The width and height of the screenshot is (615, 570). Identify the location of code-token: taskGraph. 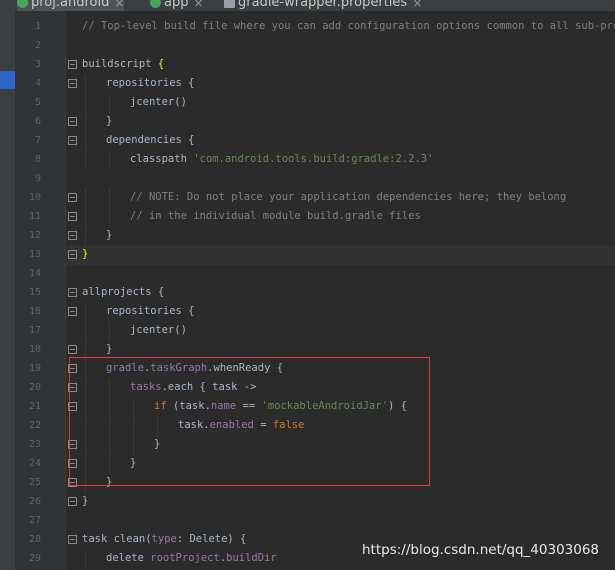
(179, 368).